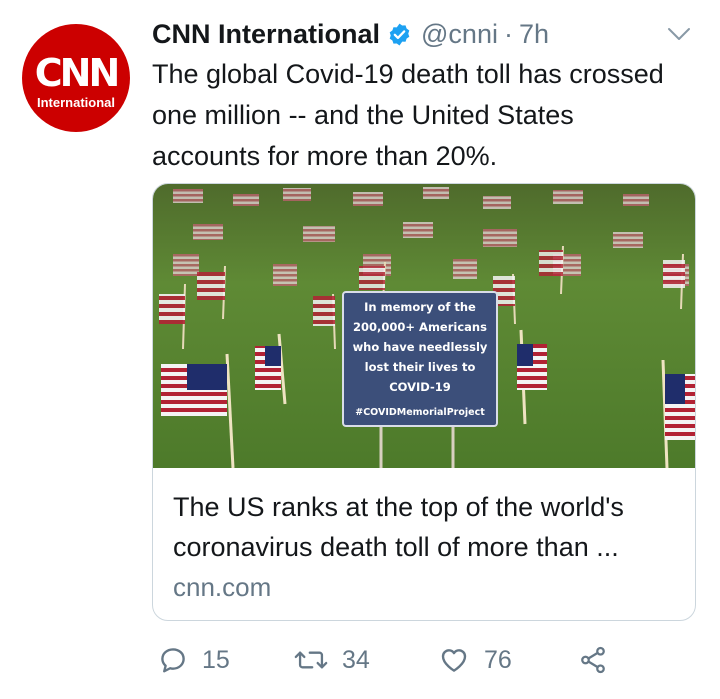  I want to click on verified-badge-icon, so click(399, 34).